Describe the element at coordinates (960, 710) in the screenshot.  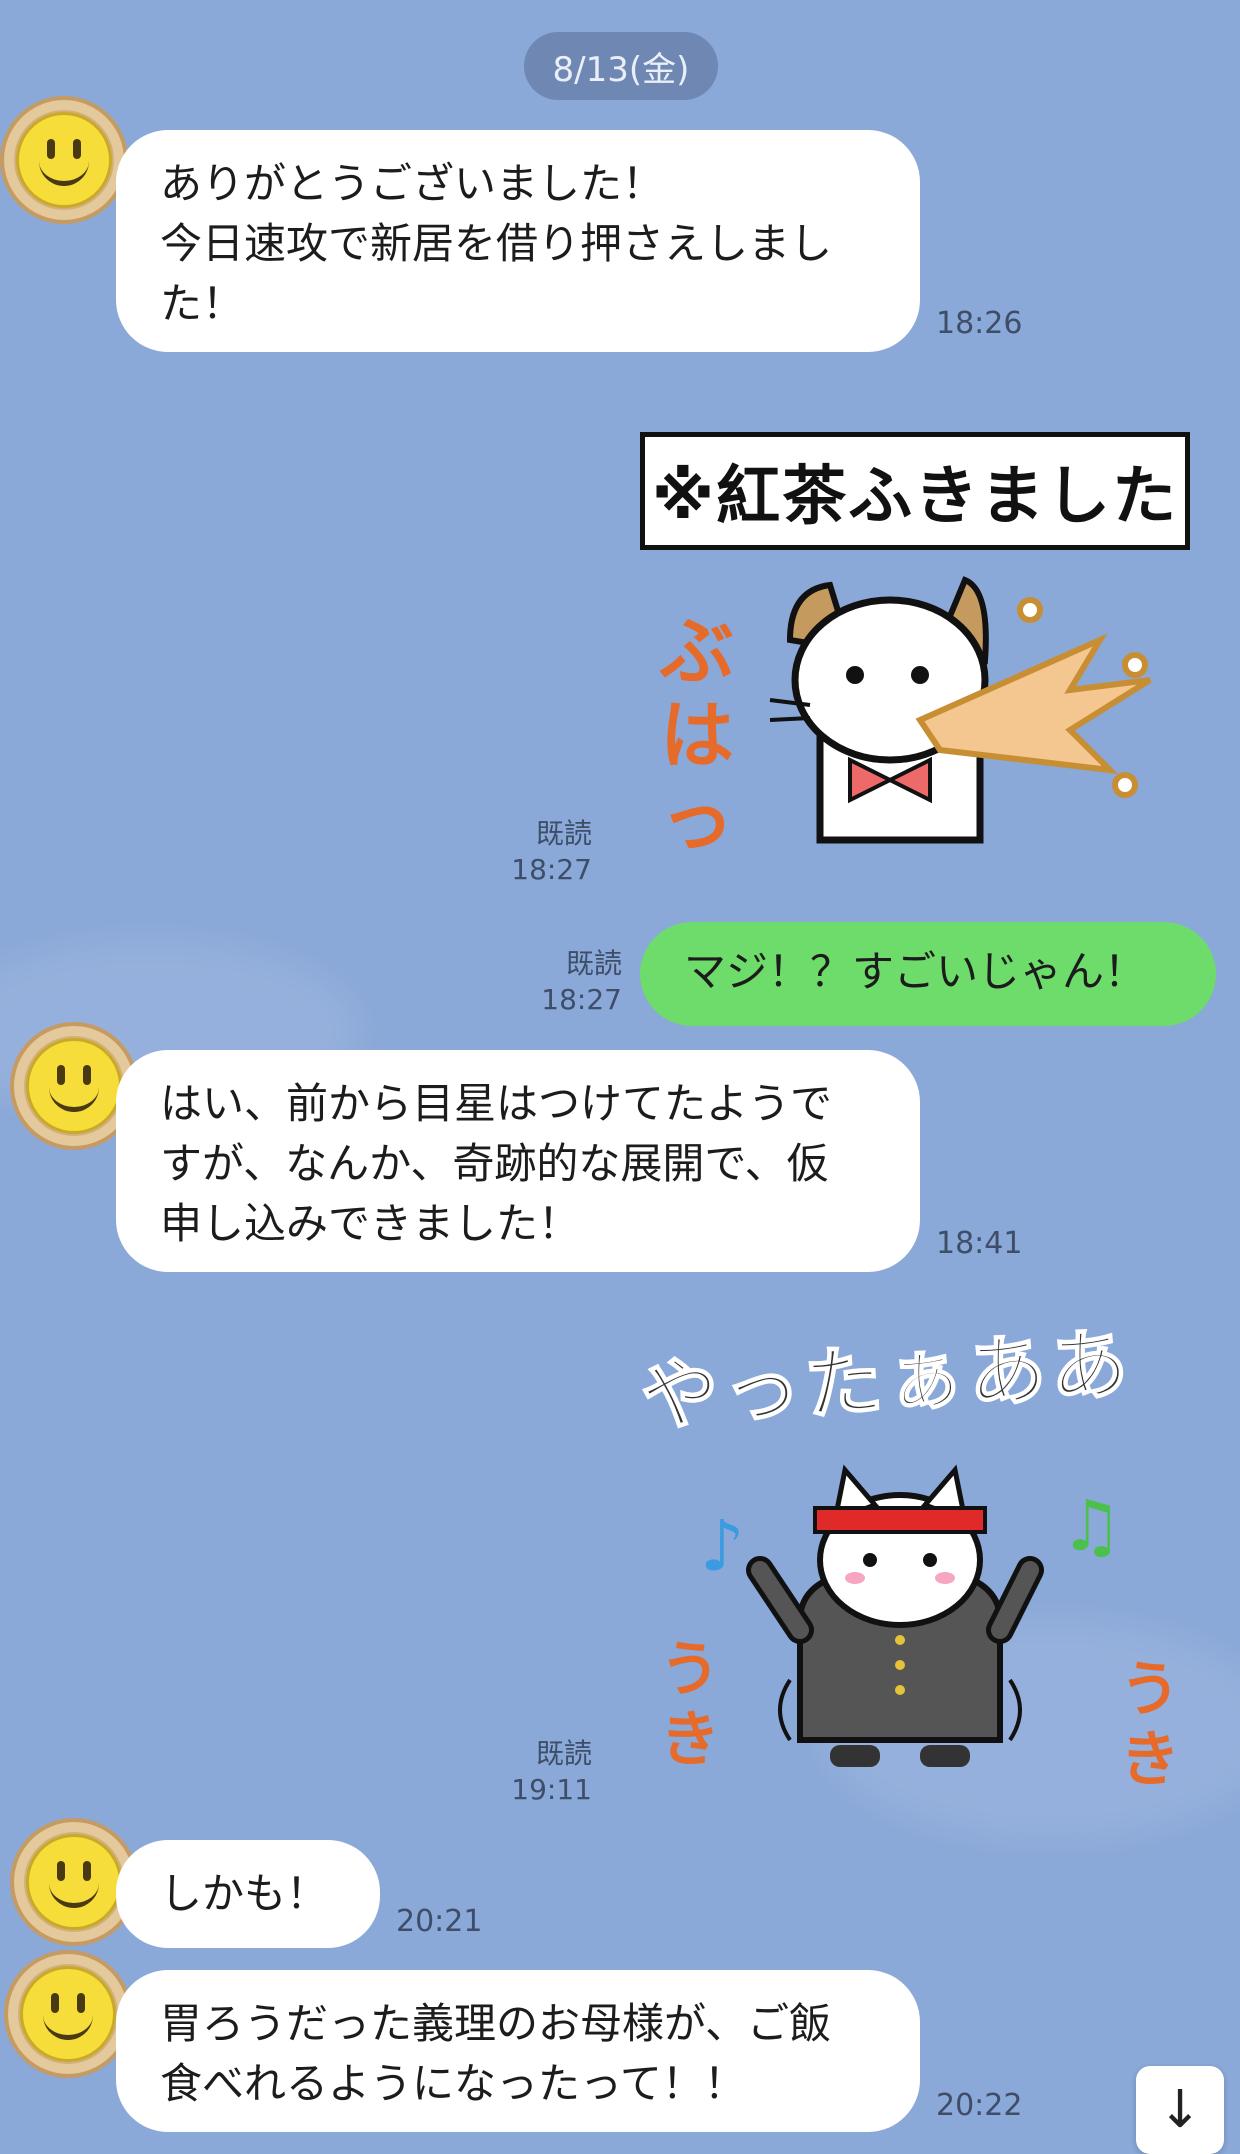
I see `cat-sticker-image` at that location.